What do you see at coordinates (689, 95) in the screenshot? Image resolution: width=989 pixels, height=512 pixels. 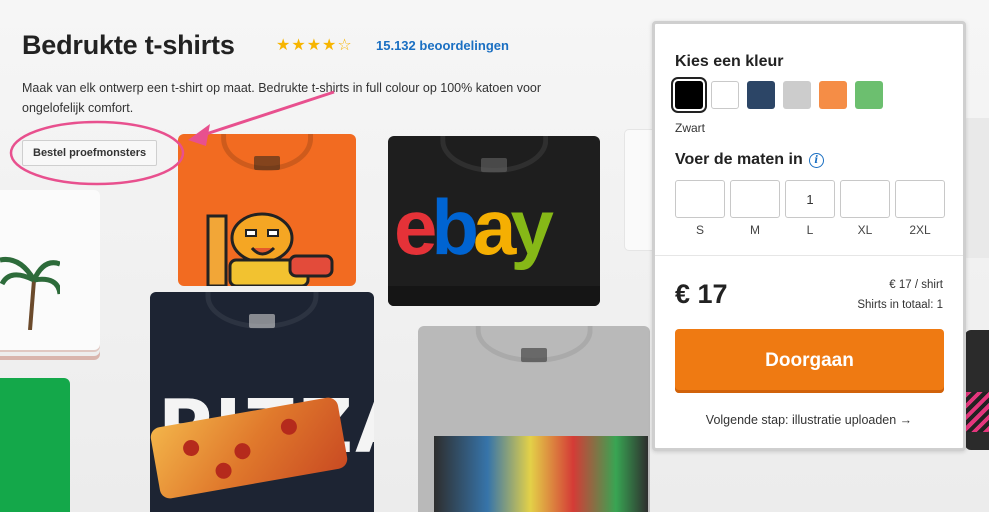 I see `swatch-black` at bounding box center [689, 95].